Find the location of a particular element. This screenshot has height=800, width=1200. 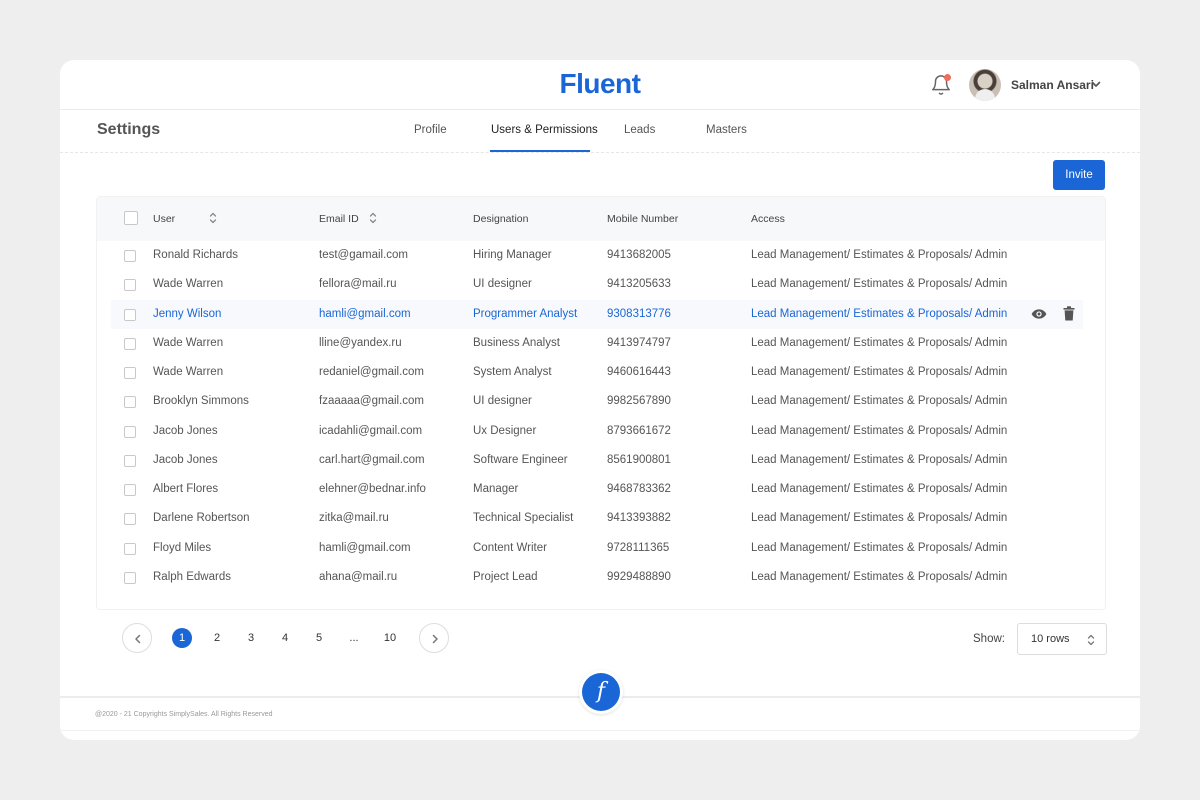

cell-mobile: 9460616443 is located at coordinates (639, 372).